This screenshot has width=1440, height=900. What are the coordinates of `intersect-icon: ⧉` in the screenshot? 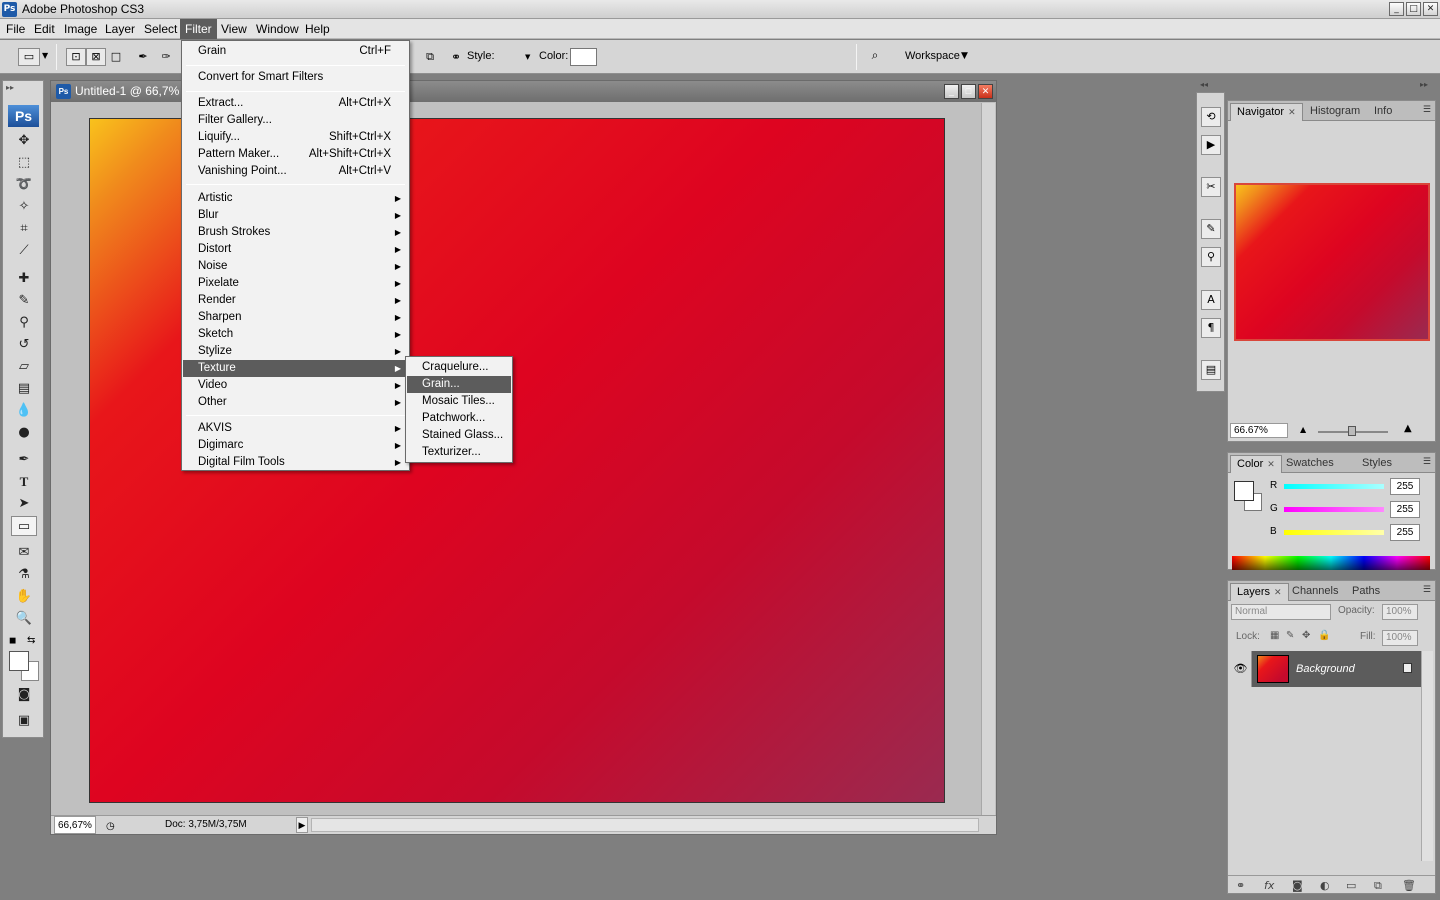 It's located at (430, 57).